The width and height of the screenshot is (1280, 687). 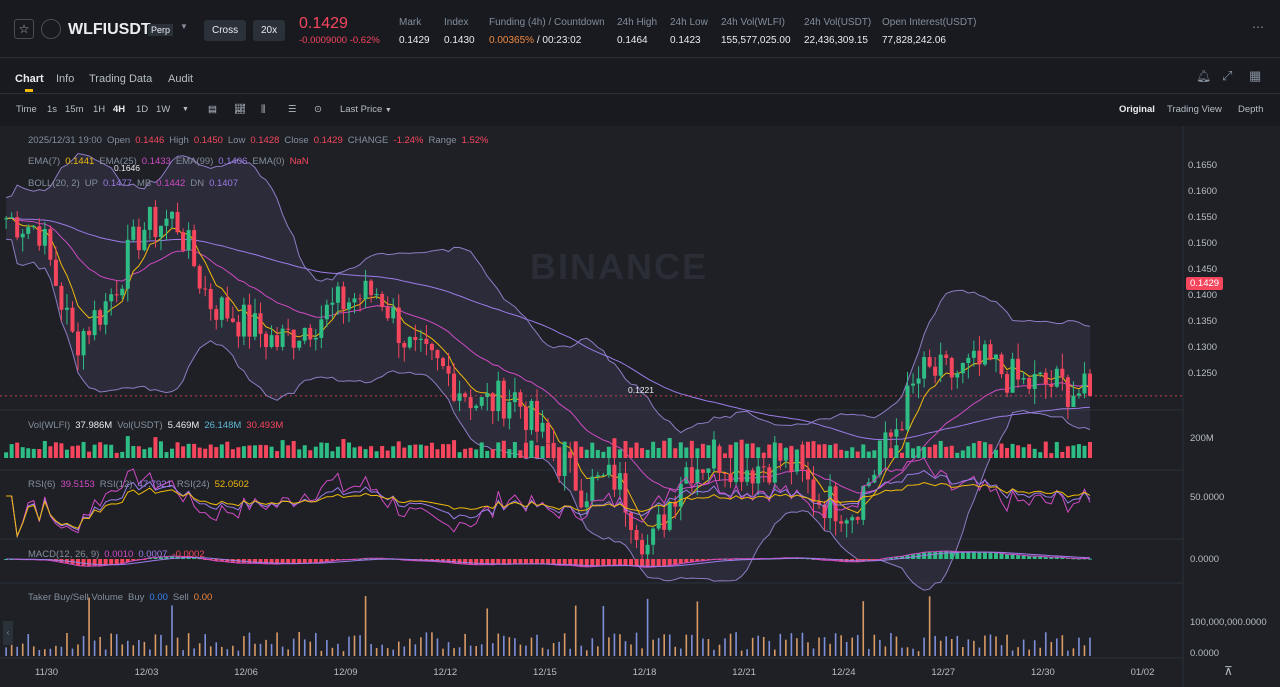 What do you see at coordinates (366, 109) in the screenshot?
I see `price-type-select: Last Price ▼` at bounding box center [366, 109].